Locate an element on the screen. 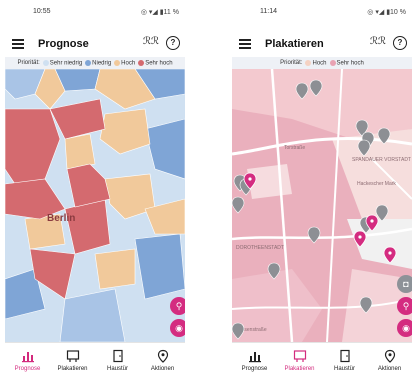 Image resolution: width=415 pixels, height=378 pixels. status-icons: ◎ ▾◢ ▮11 % is located at coordinates (159, 12).